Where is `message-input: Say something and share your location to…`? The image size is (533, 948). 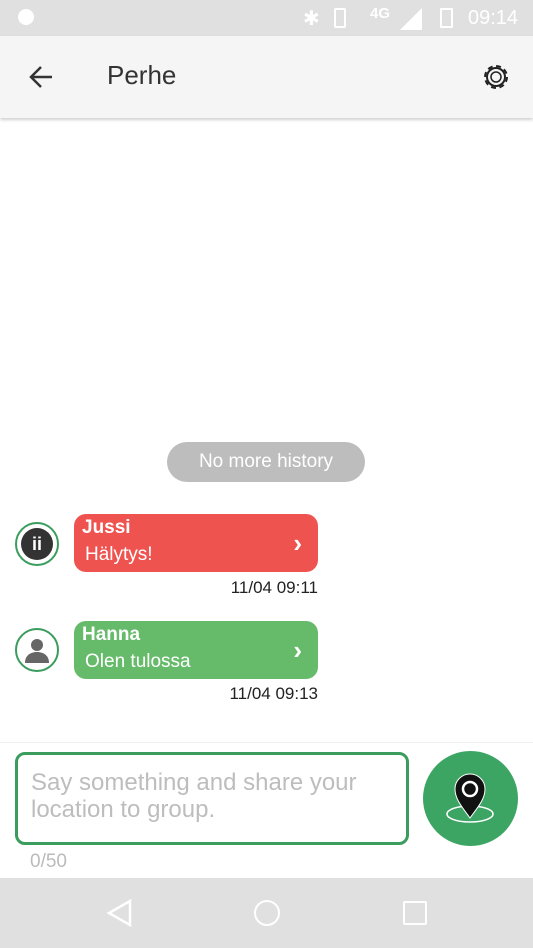 message-input: Say something and share your location to… is located at coordinates (212, 798).